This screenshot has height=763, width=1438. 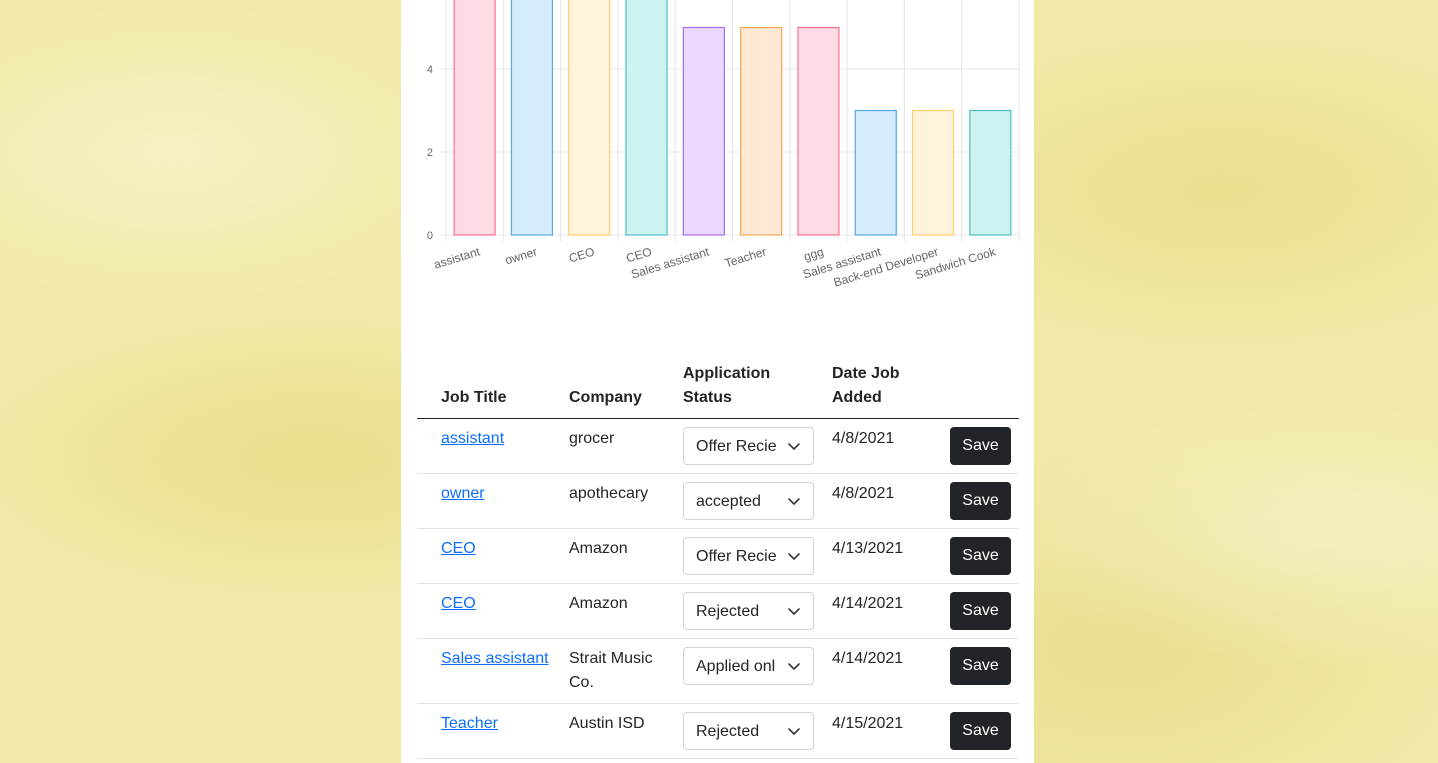 I want to click on job-title-link: Teacher, so click(x=469, y=723).